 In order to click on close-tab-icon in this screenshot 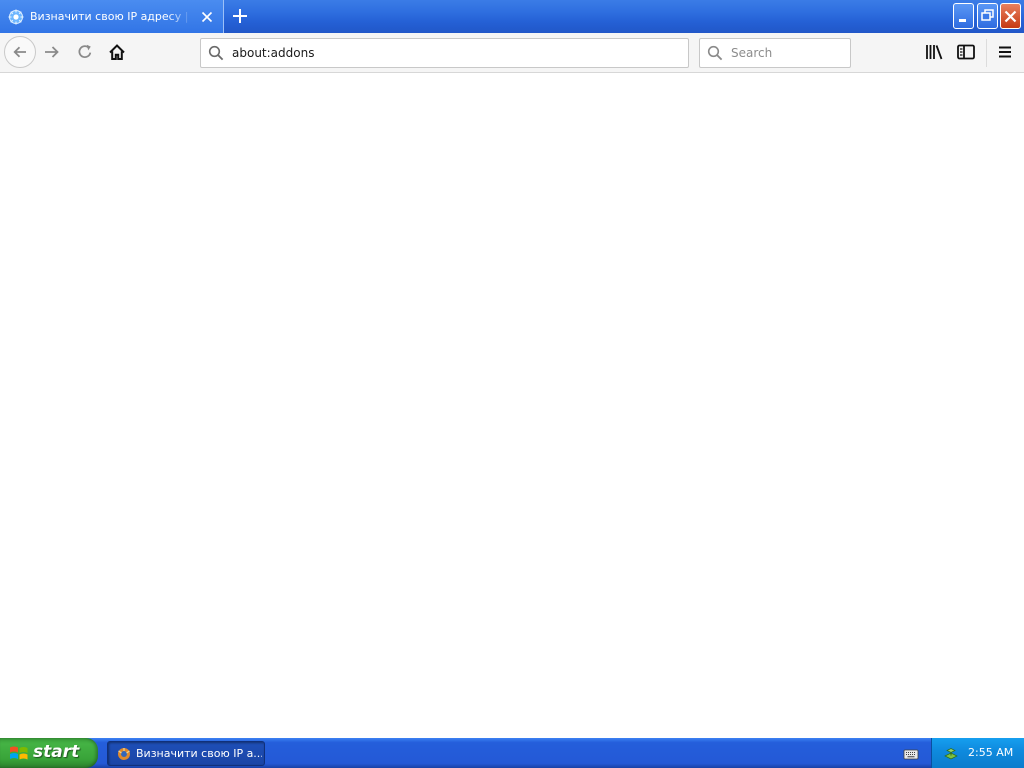, I will do `click(207, 17)`.